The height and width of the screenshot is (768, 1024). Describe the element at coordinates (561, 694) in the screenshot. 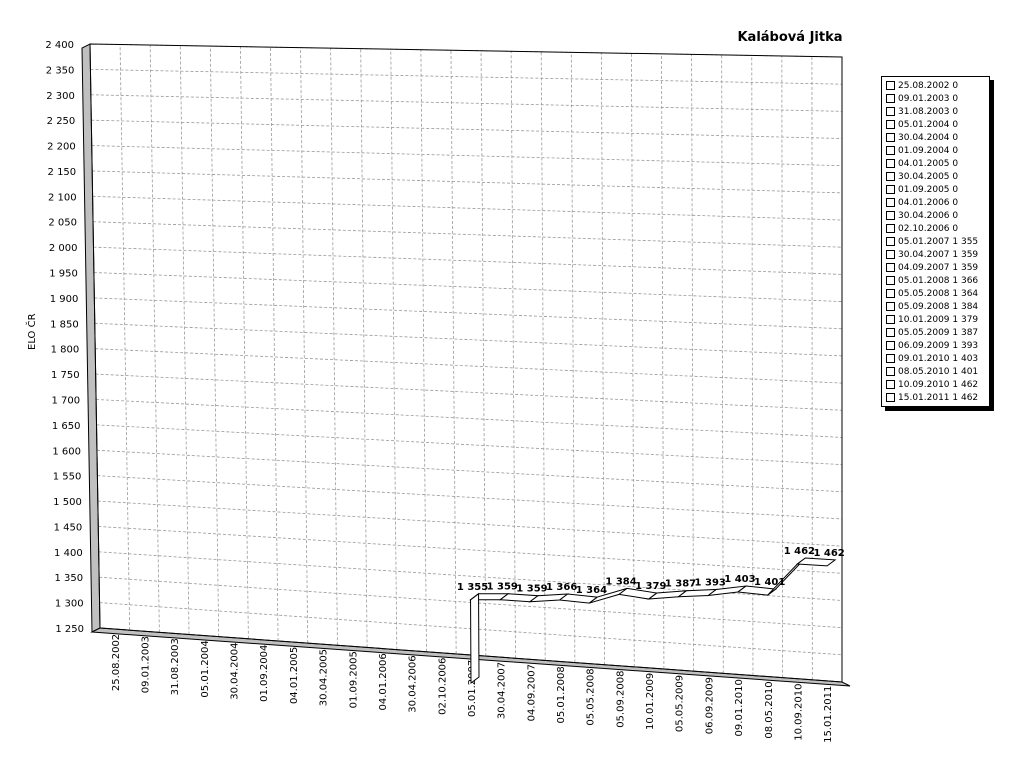

I see `x-tick-label: 05.01.2008` at that location.